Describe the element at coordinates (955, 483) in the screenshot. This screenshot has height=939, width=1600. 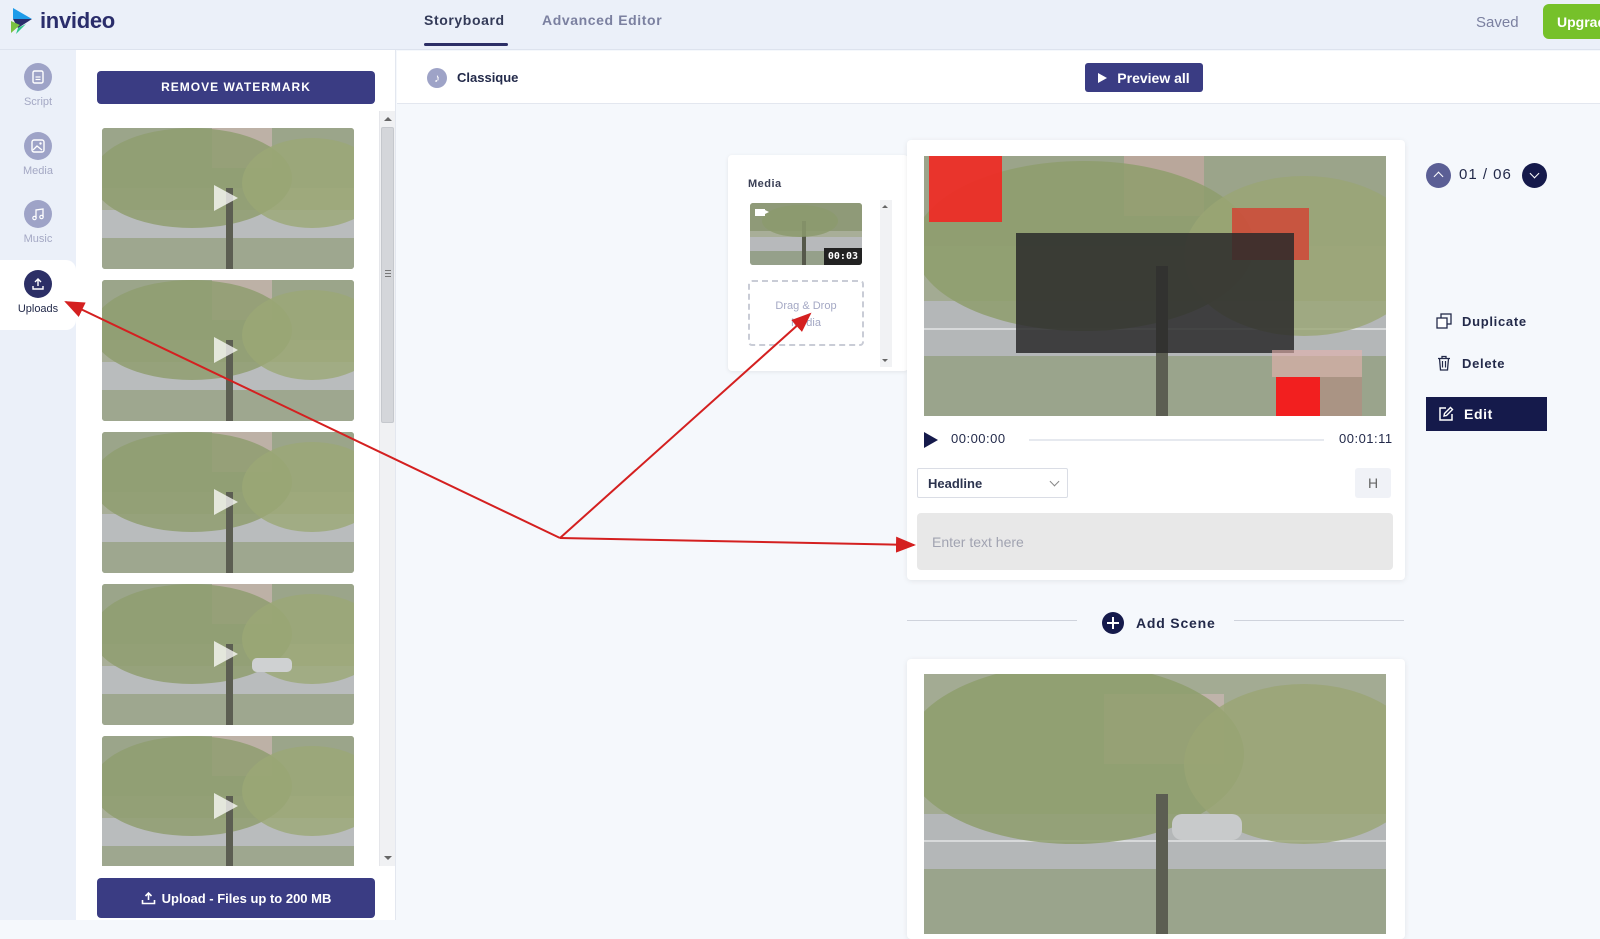
I see `text-style-value: Headline` at that location.